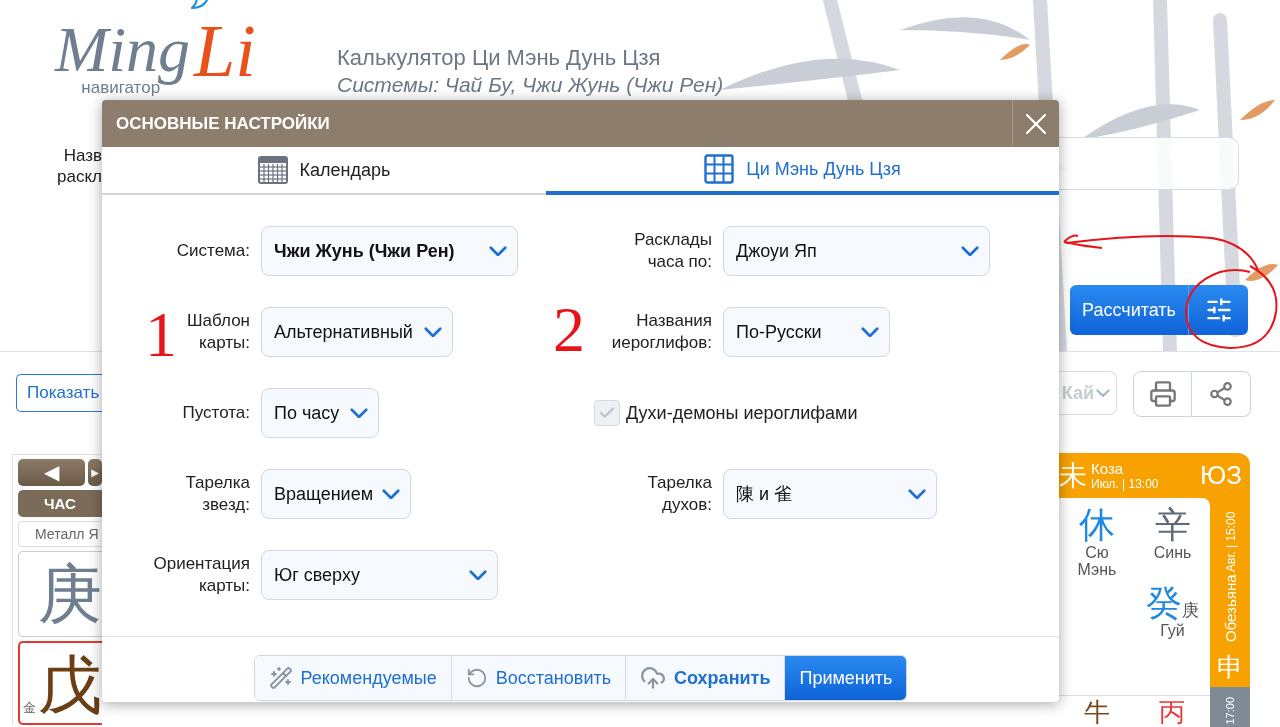 This screenshot has height=727, width=1280. Describe the element at coordinates (1097, 525) in the screenshot. I see `chart-glyph: 休` at that location.